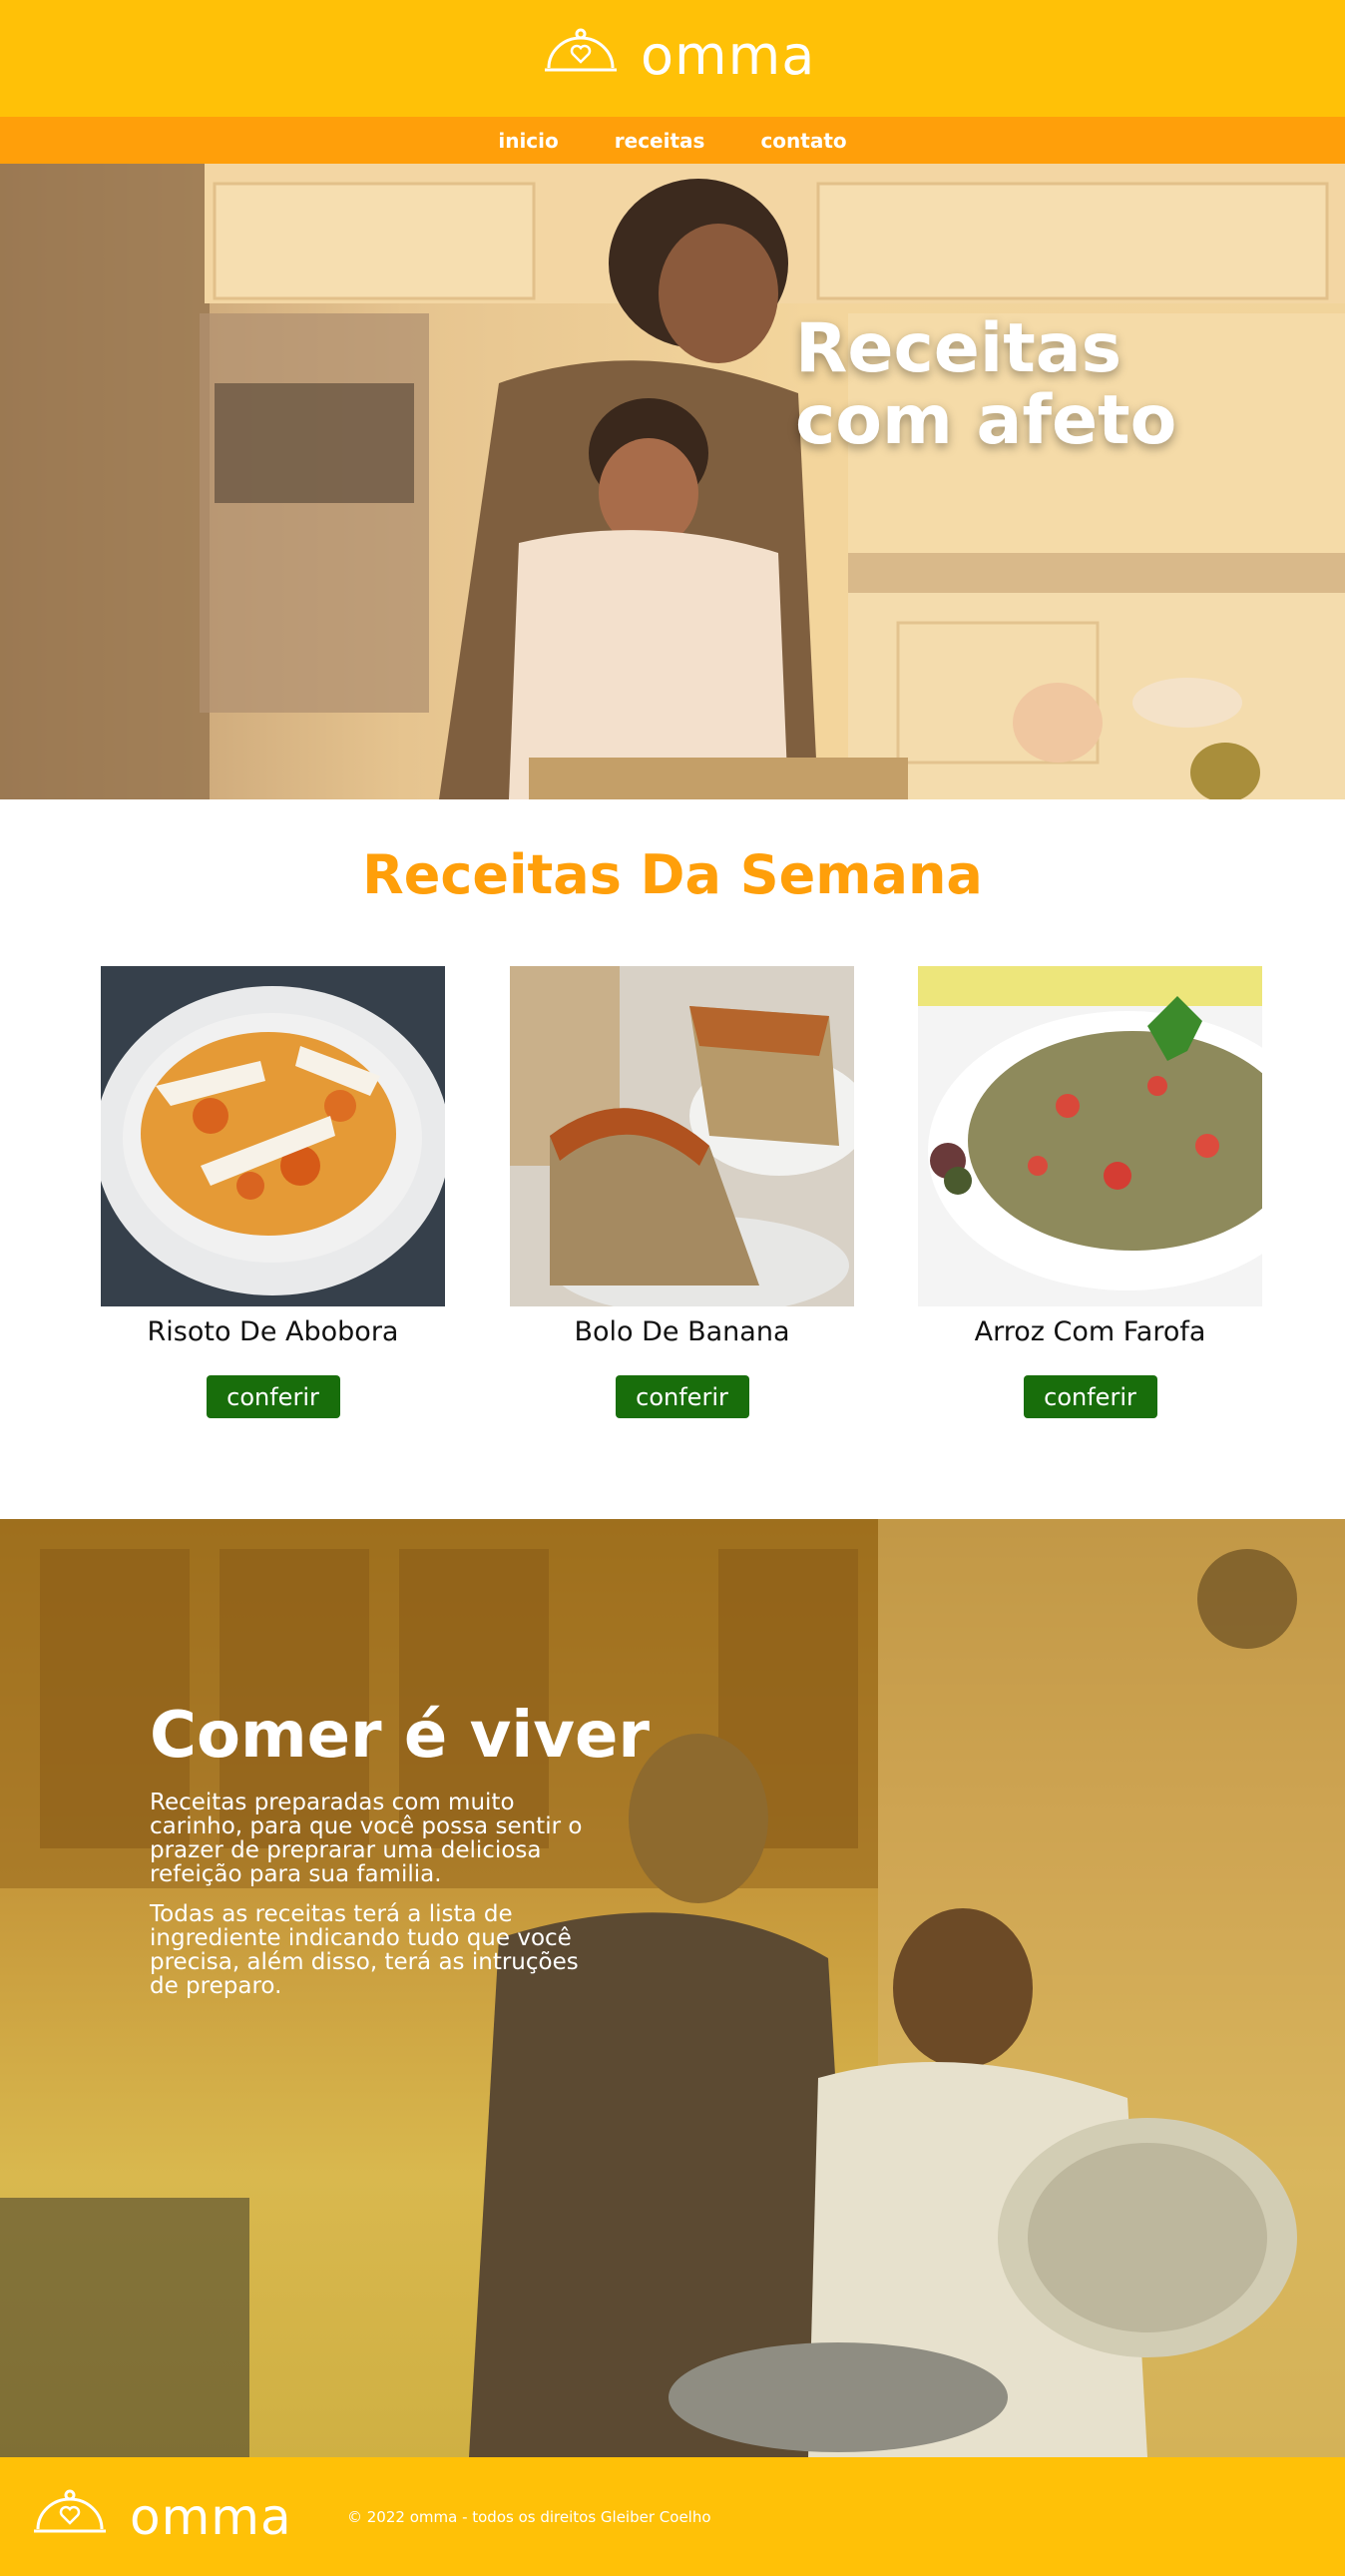 This screenshot has width=1345, height=2576. I want to click on footer-logo: omma, so click(162, 2517).